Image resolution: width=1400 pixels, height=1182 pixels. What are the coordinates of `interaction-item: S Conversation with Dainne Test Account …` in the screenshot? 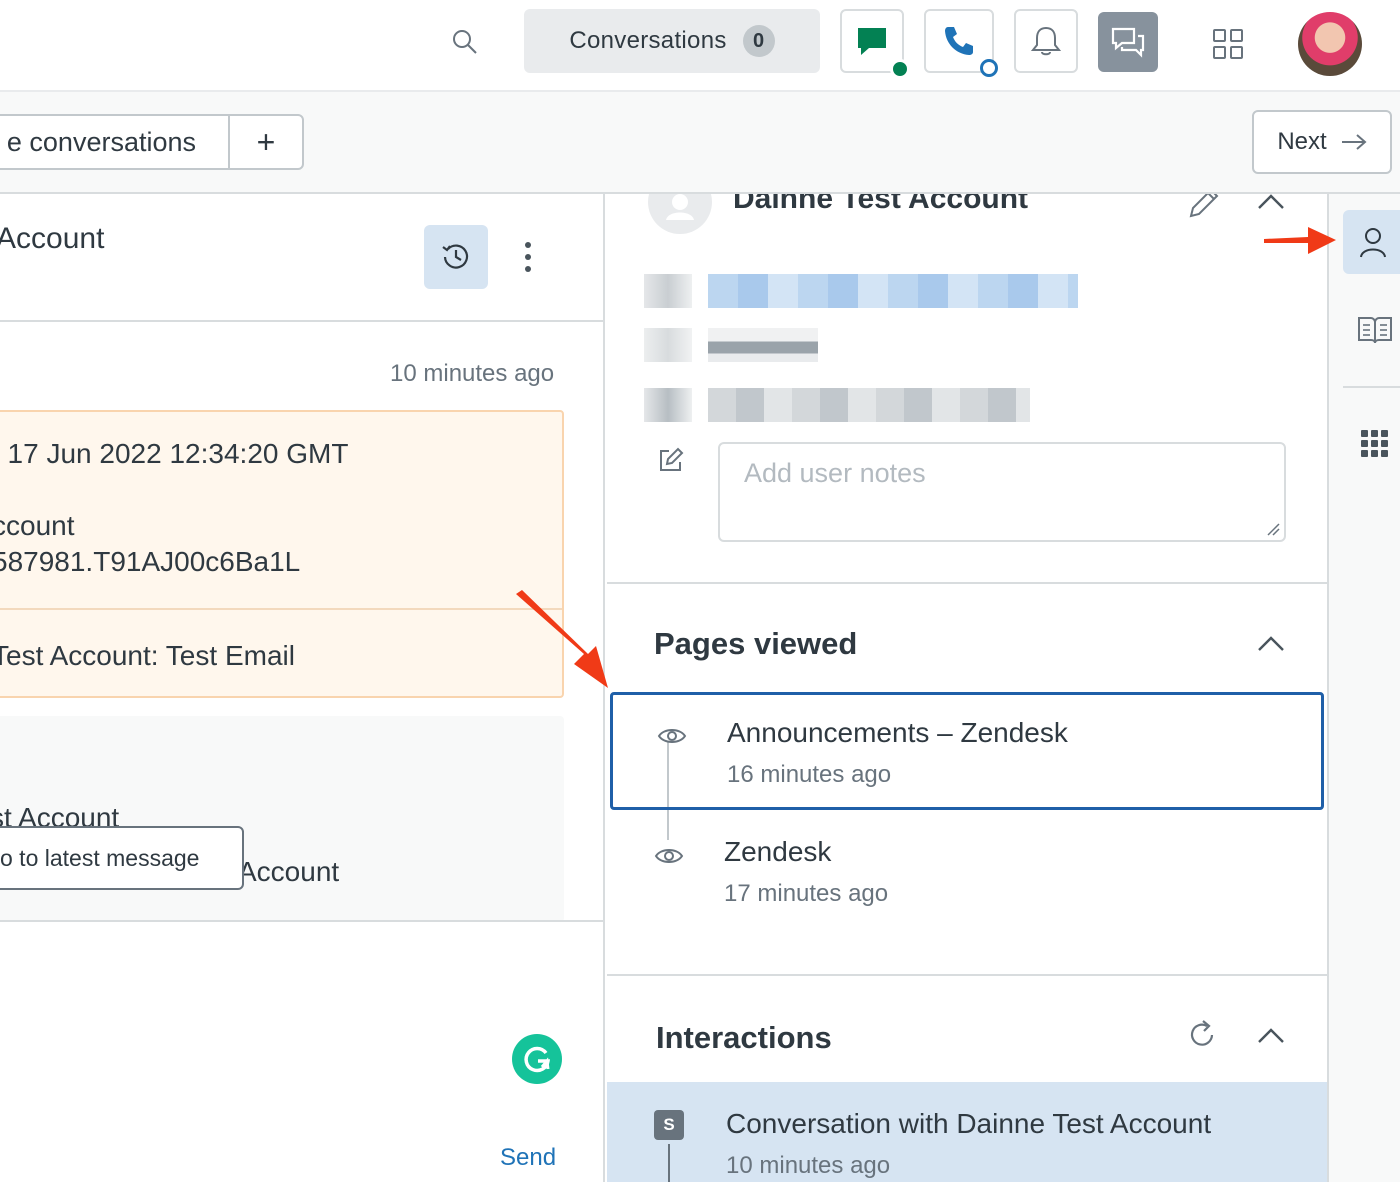 It's located at (967, 1132).